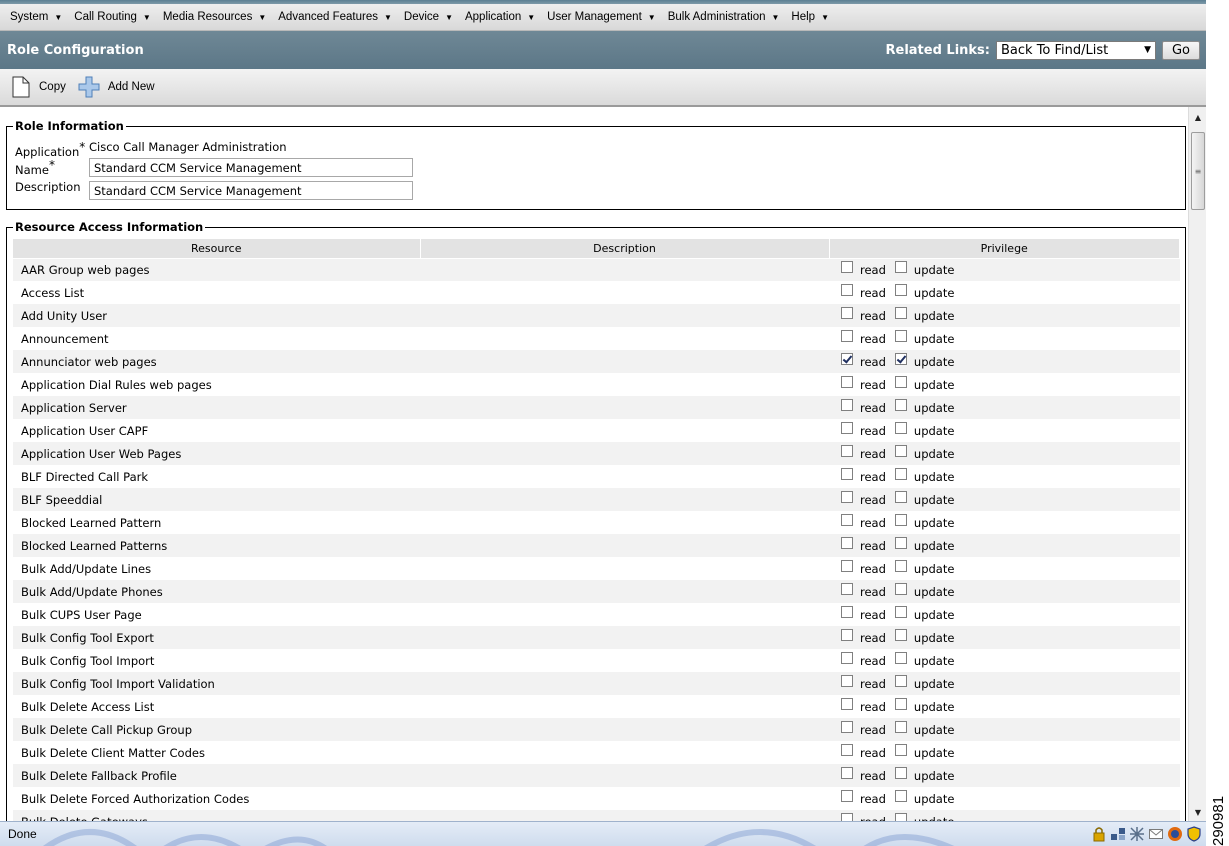  Describe the element at coordinates (810, 17) in the screenshot. I see `menu-help: Help ▼` at that location.